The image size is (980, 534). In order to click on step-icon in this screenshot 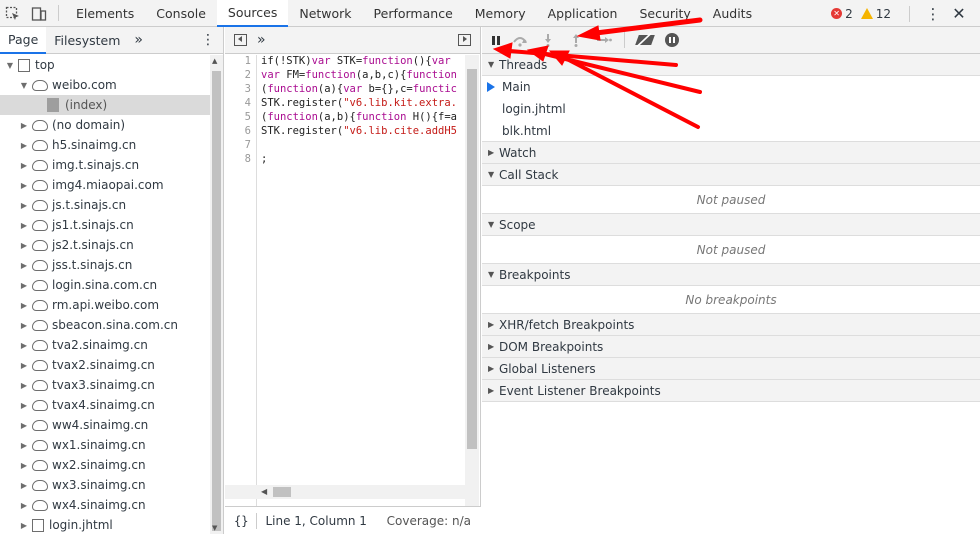, I will do `click(604, 40)`.